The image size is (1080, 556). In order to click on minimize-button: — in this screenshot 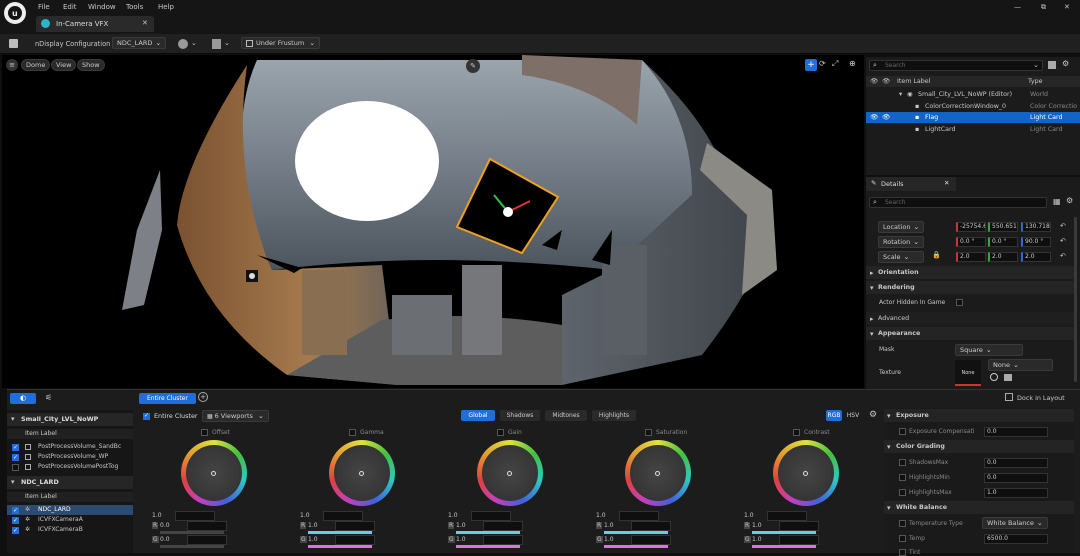, I will do `click(1017, 7)`.